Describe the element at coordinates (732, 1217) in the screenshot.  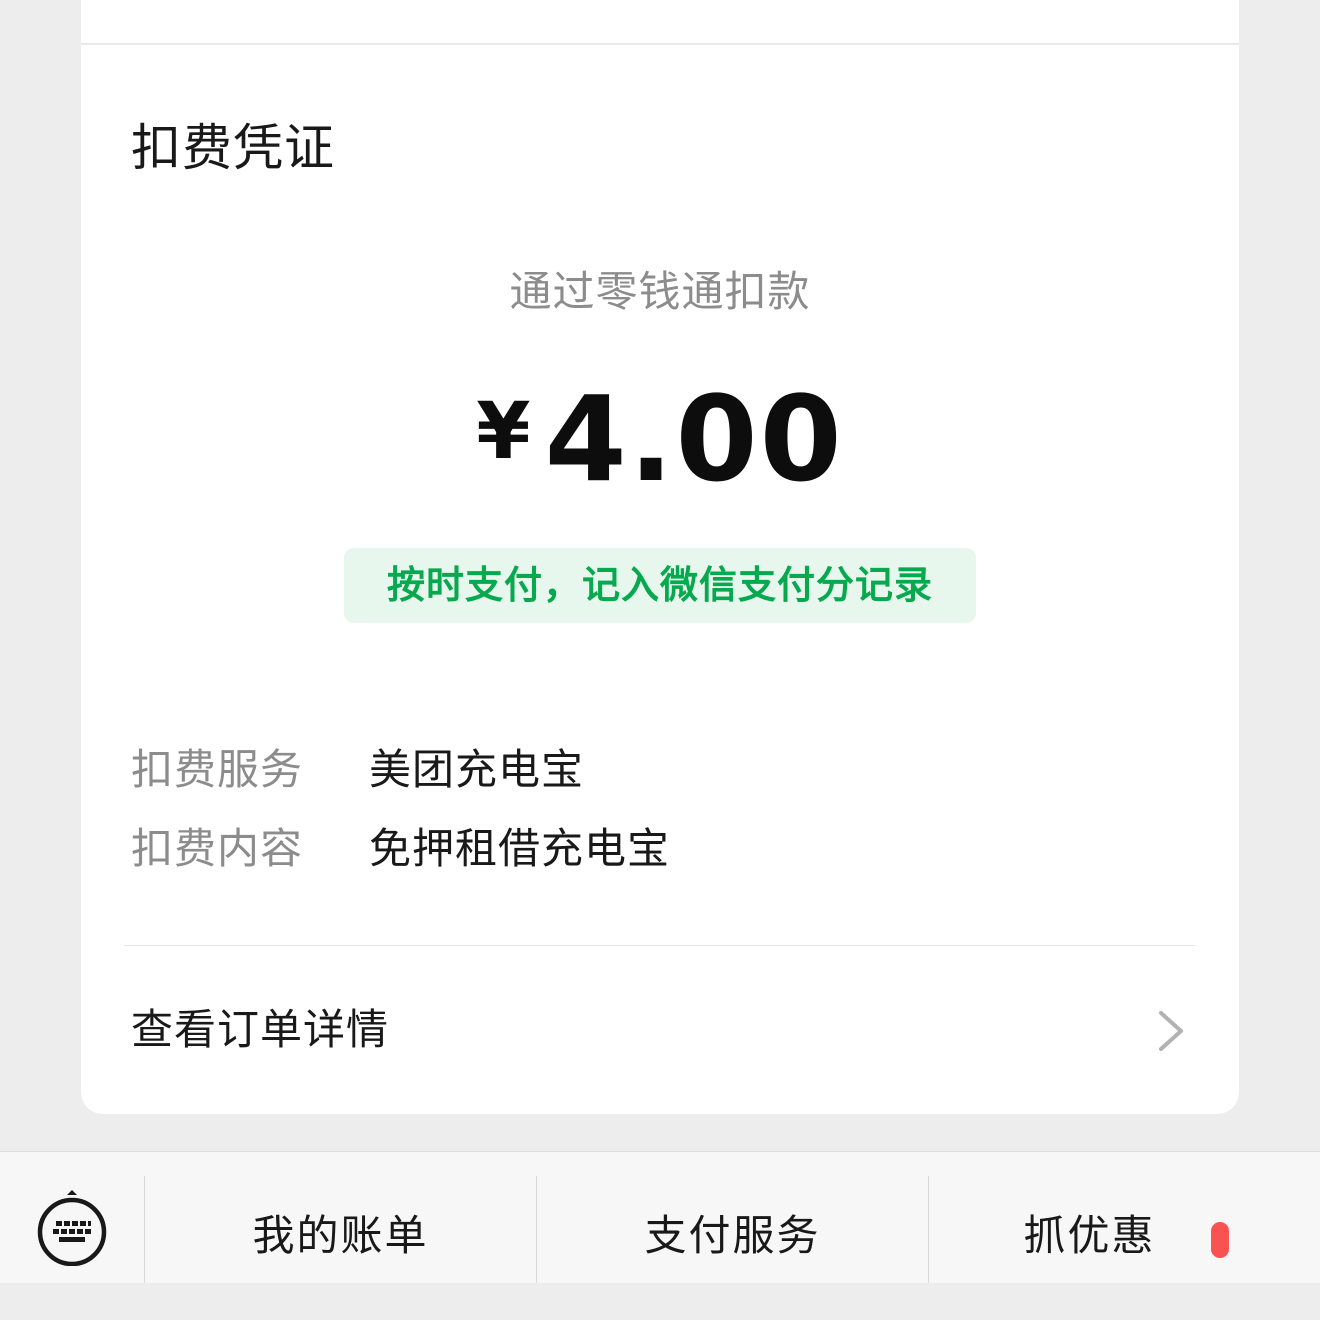
I see `tab-payment-services: 支付服务` at that location.